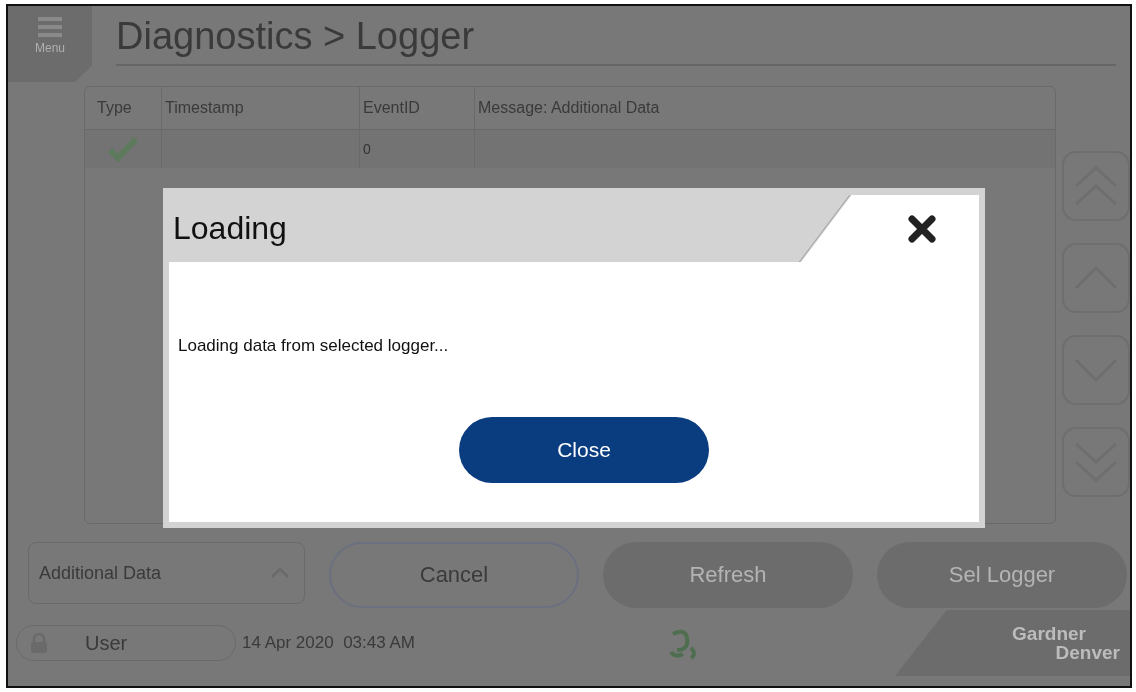 The height and width of the screenshot is (692, 1136). Describe the element at coordinates (261, 108) in the screenshot. I see `column-header: Timestamp` at that location.